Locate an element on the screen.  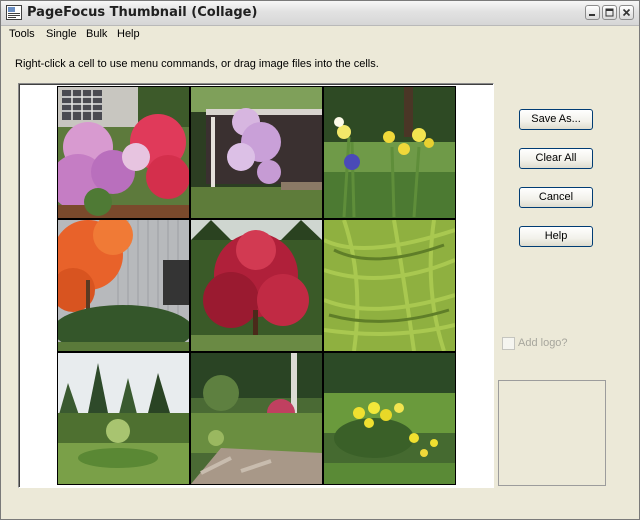
close-button is located at coordinates (626, 12).